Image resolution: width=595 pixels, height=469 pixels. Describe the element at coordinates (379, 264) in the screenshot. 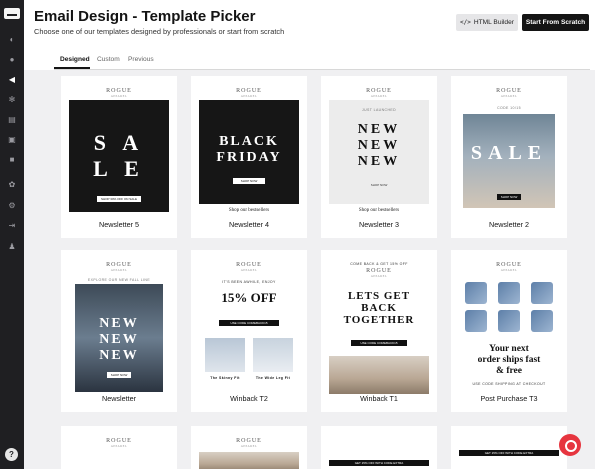

I see `template-kicker: COME BACK & GET 15% OFF` at that location.